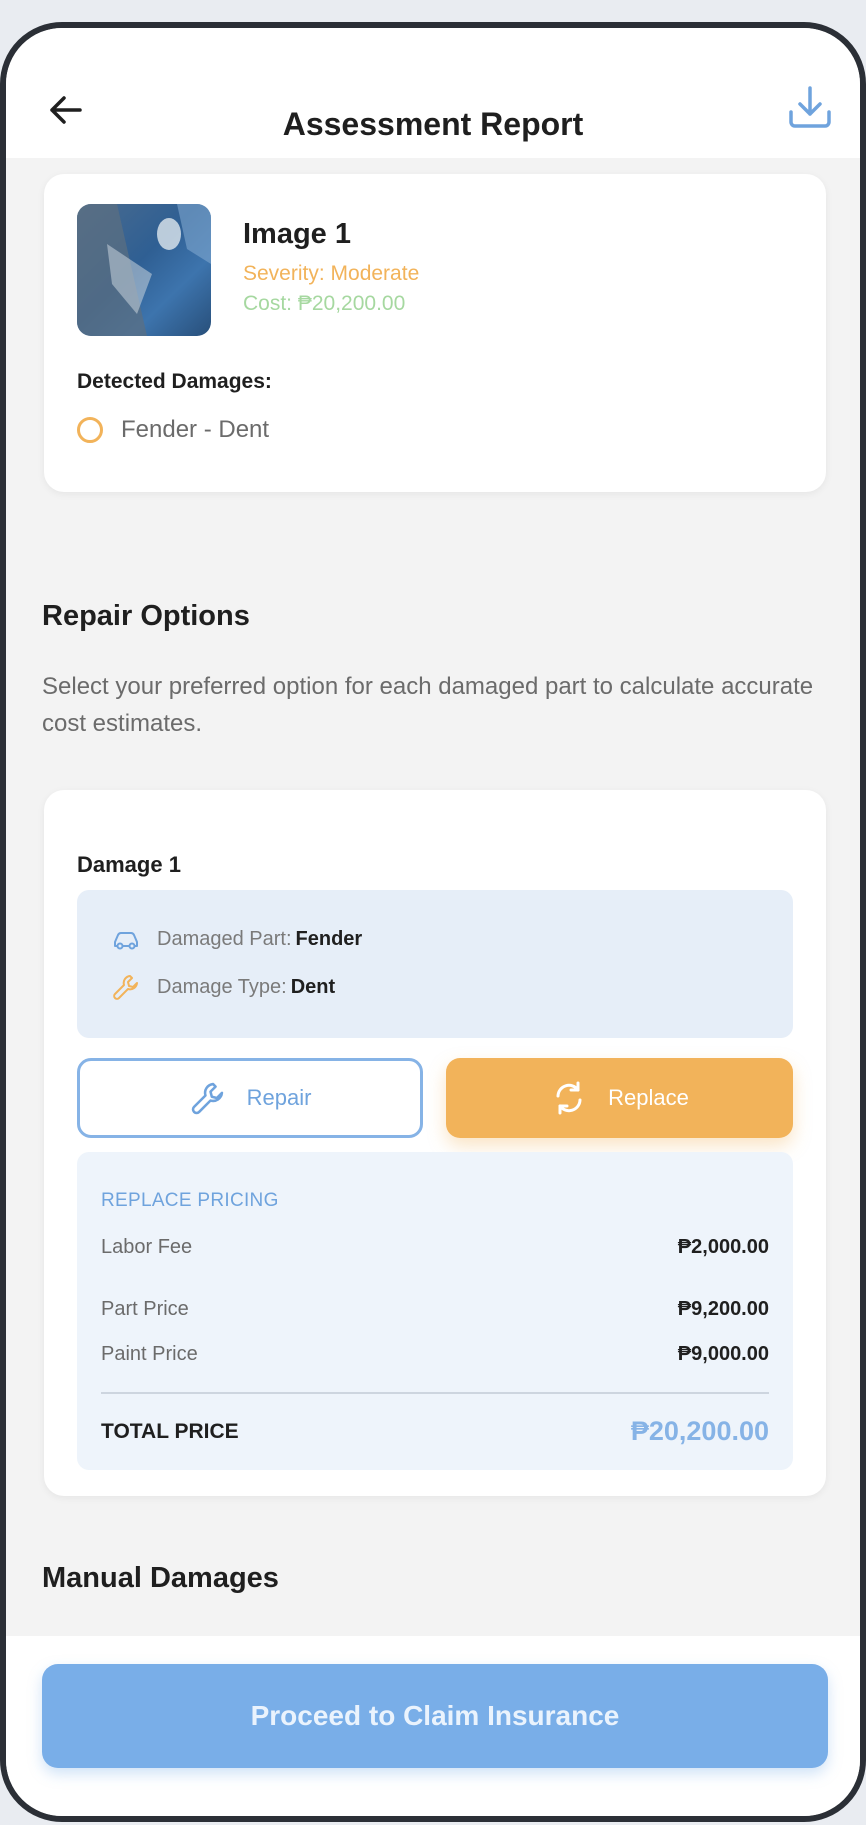  Describe the element at coordinates (190, 1200) in the screenshot. I see `pricing-heading: REPLACE PRICING` at that location.